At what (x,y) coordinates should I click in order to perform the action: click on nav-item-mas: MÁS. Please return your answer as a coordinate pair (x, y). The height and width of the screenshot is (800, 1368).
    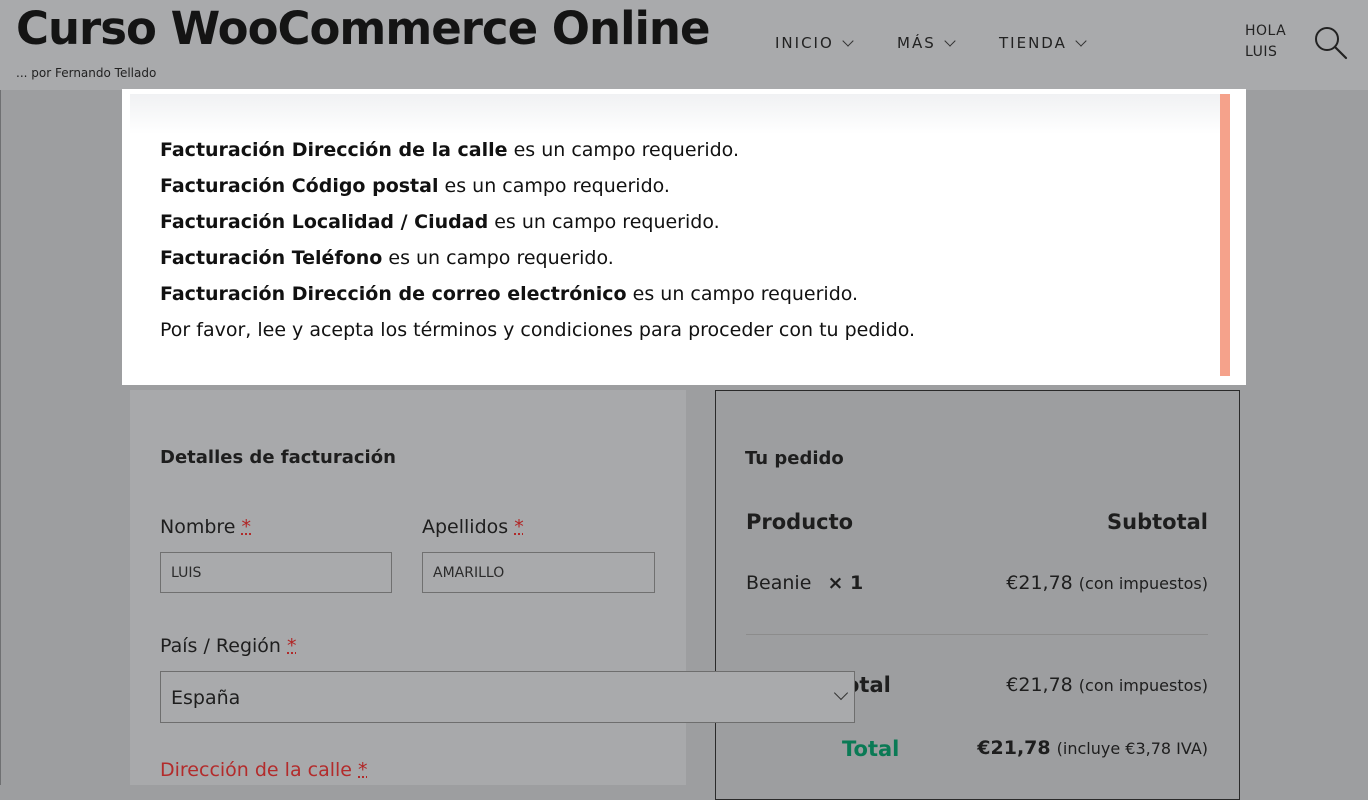
    Looking at the image, I should click on (926, 43).